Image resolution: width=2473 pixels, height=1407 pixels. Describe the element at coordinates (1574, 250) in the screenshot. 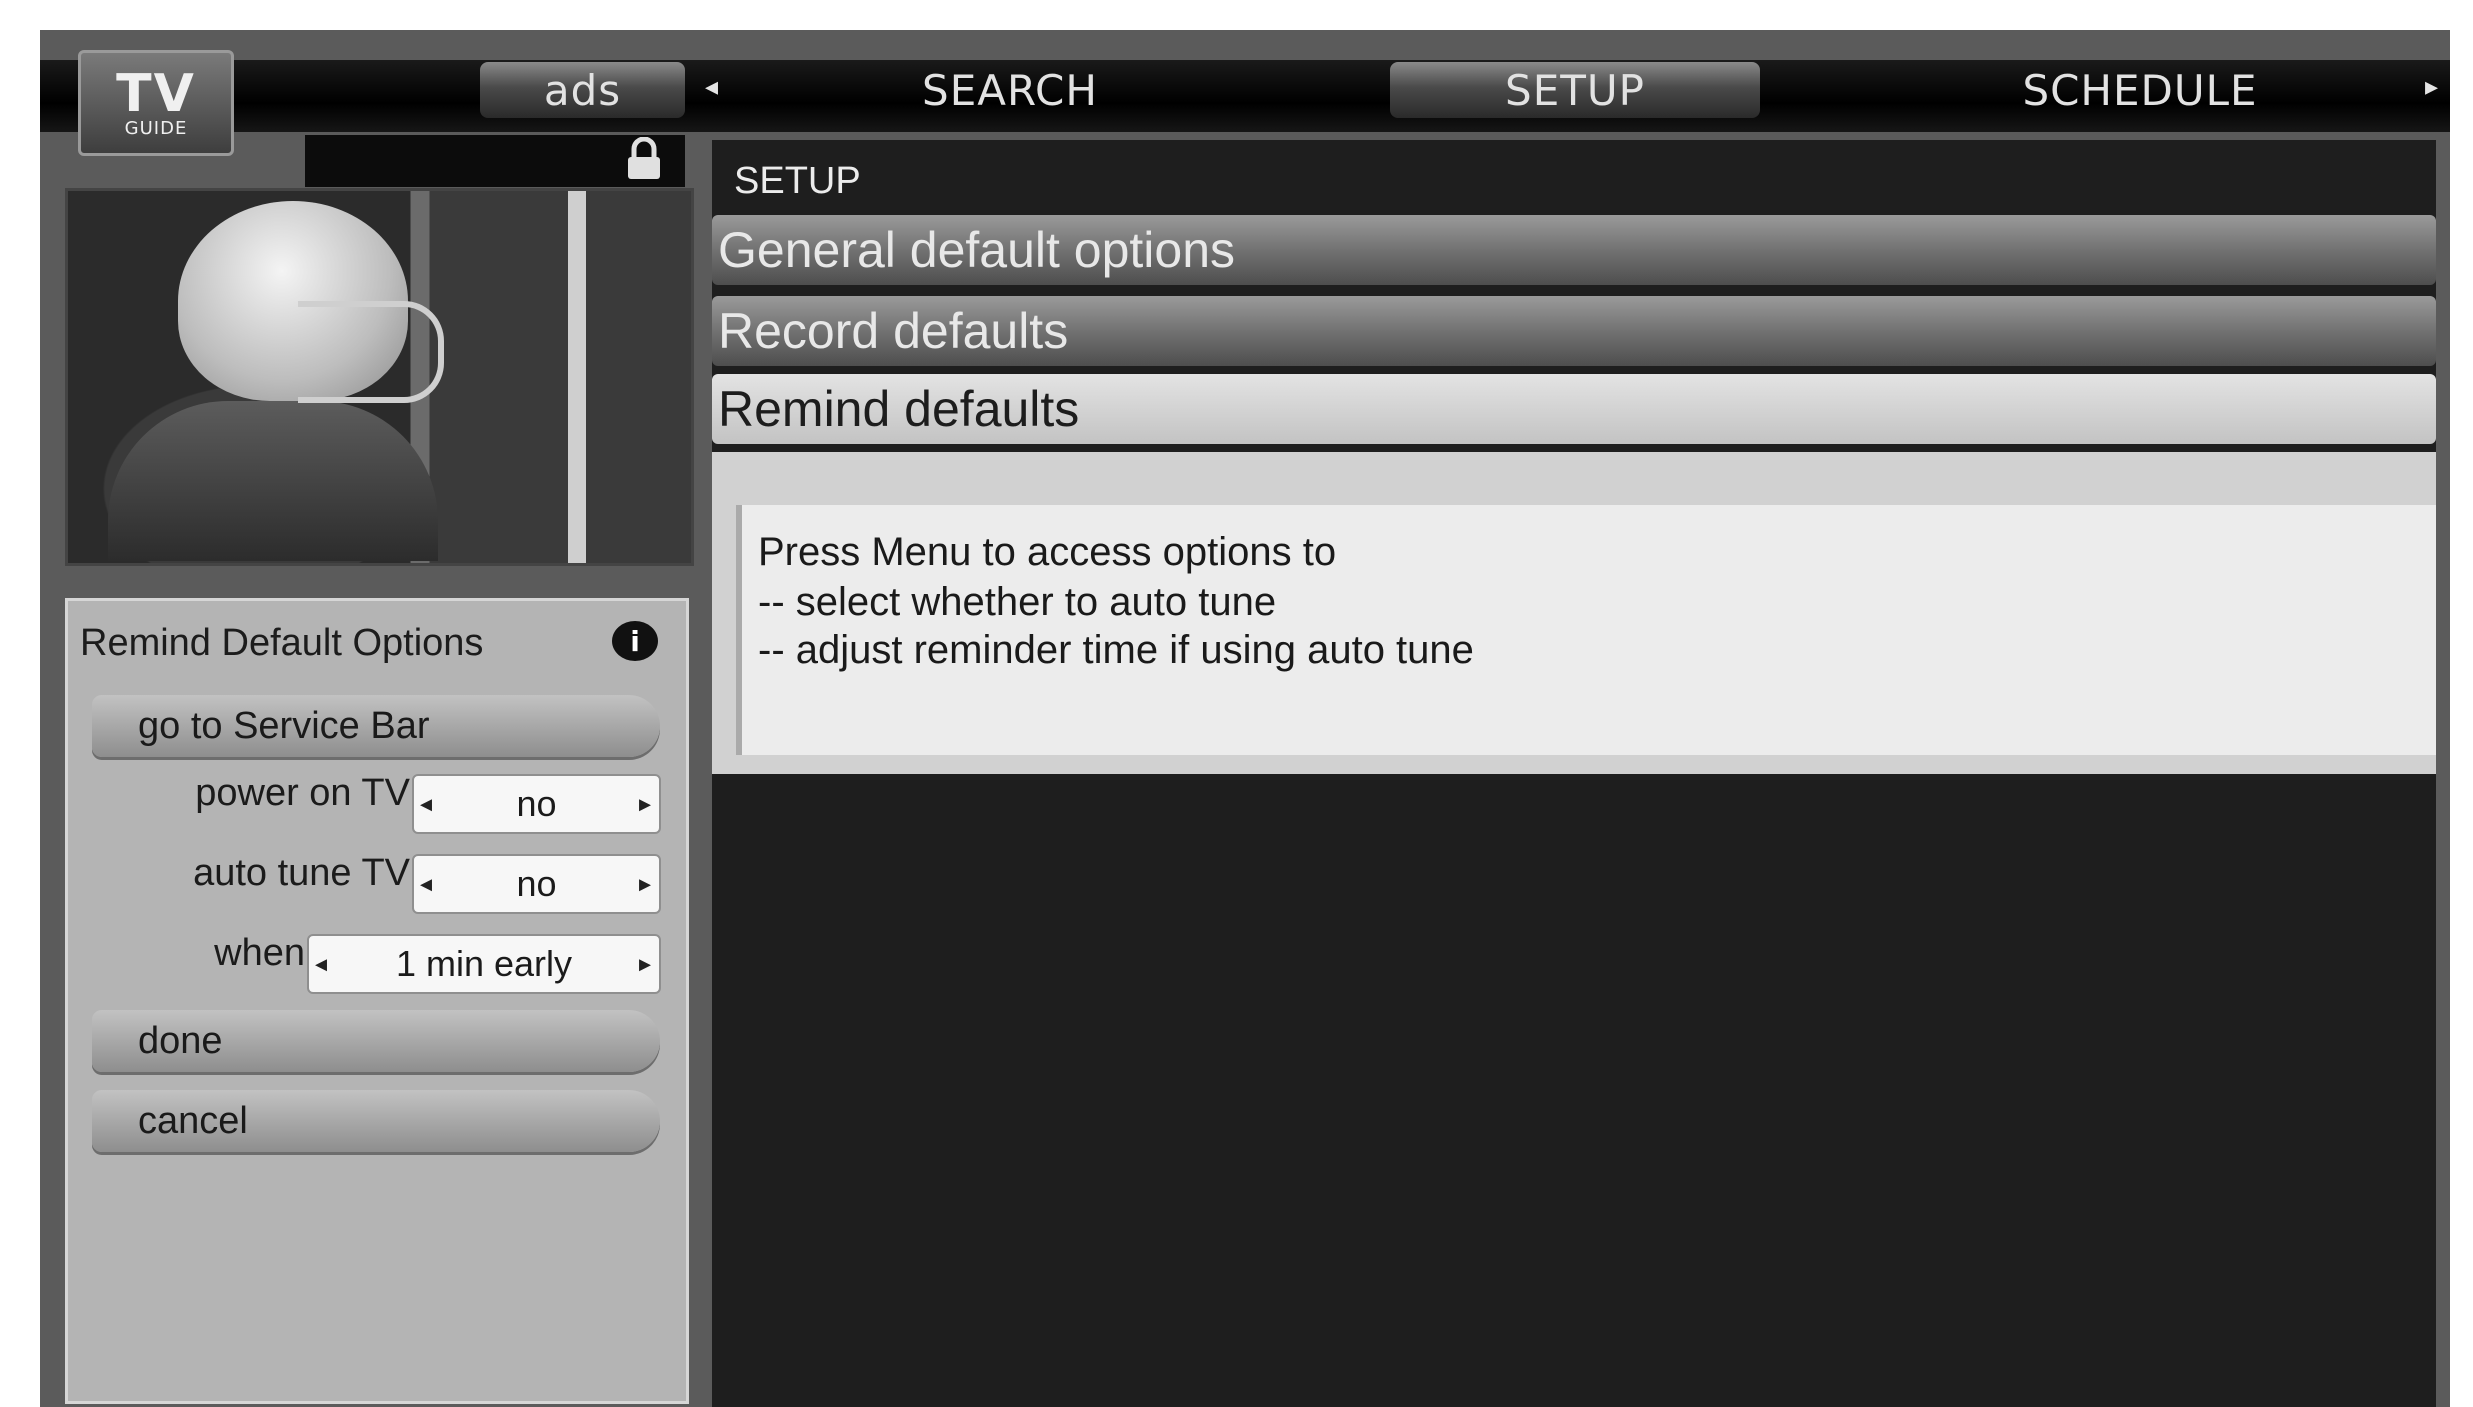

I see `menu-general-default-options: General default options` at that location.